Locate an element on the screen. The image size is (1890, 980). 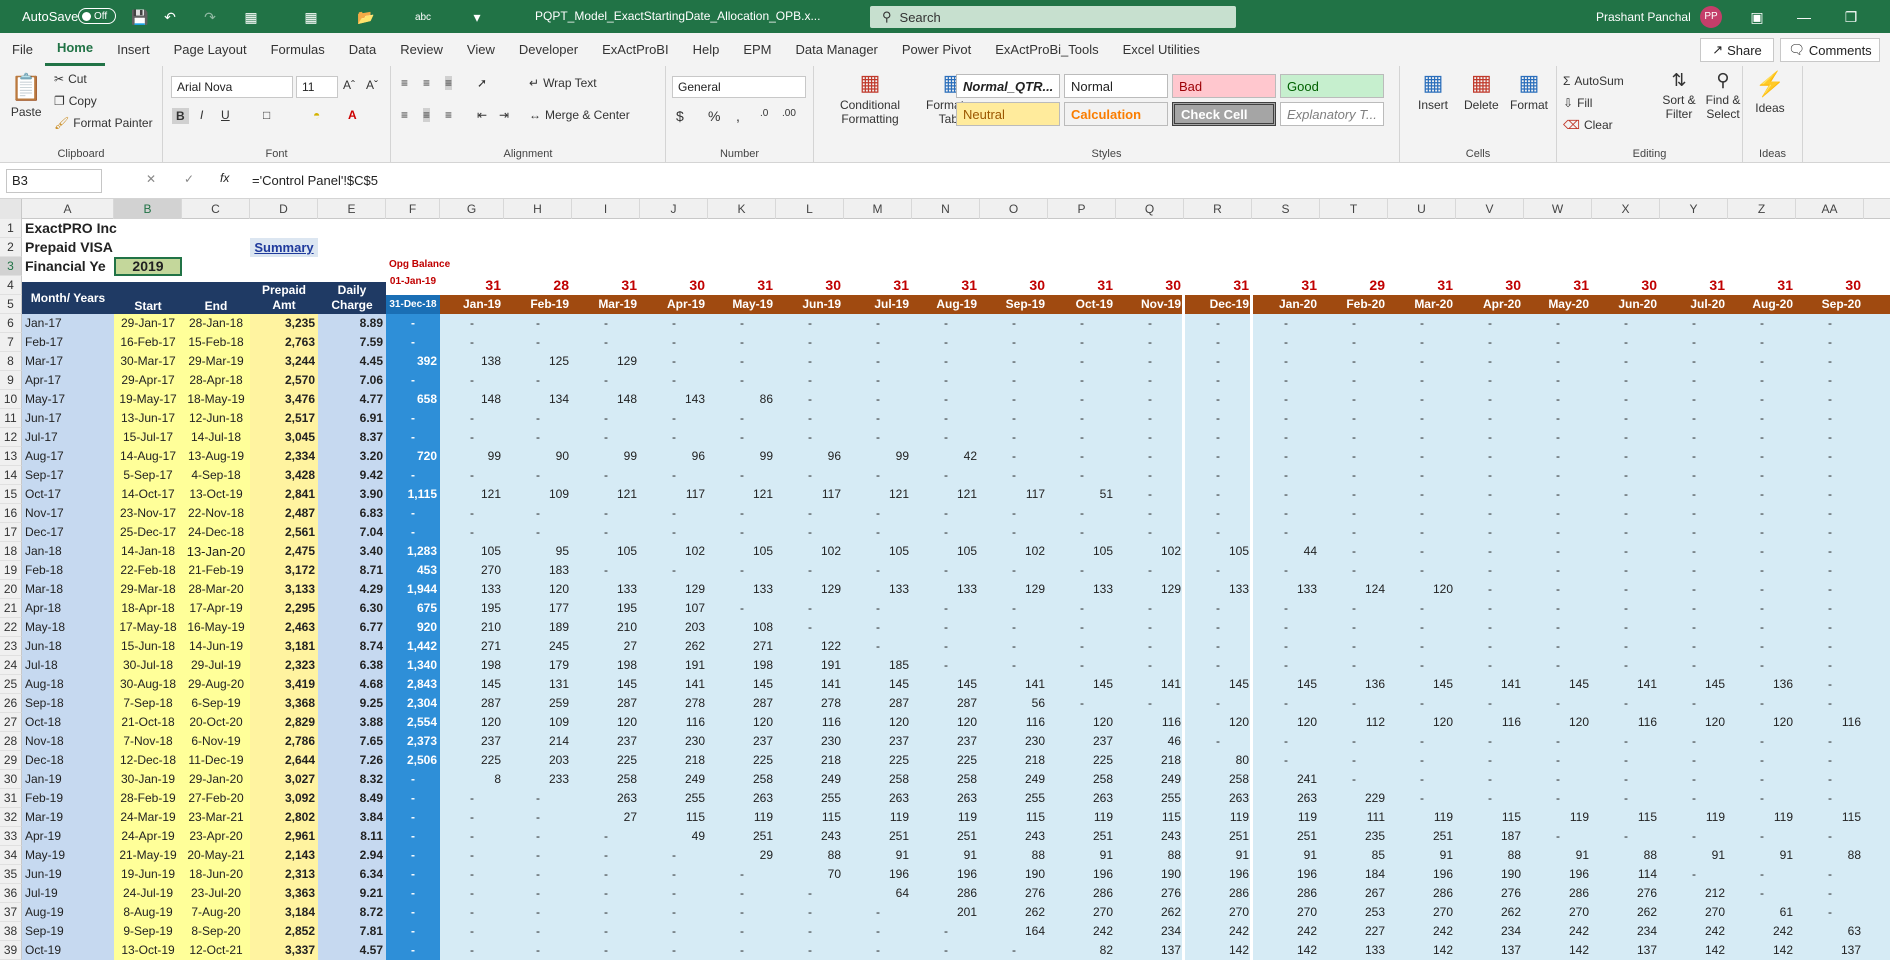
style-calculation: Calculation is located at coordinates (1116, 114).